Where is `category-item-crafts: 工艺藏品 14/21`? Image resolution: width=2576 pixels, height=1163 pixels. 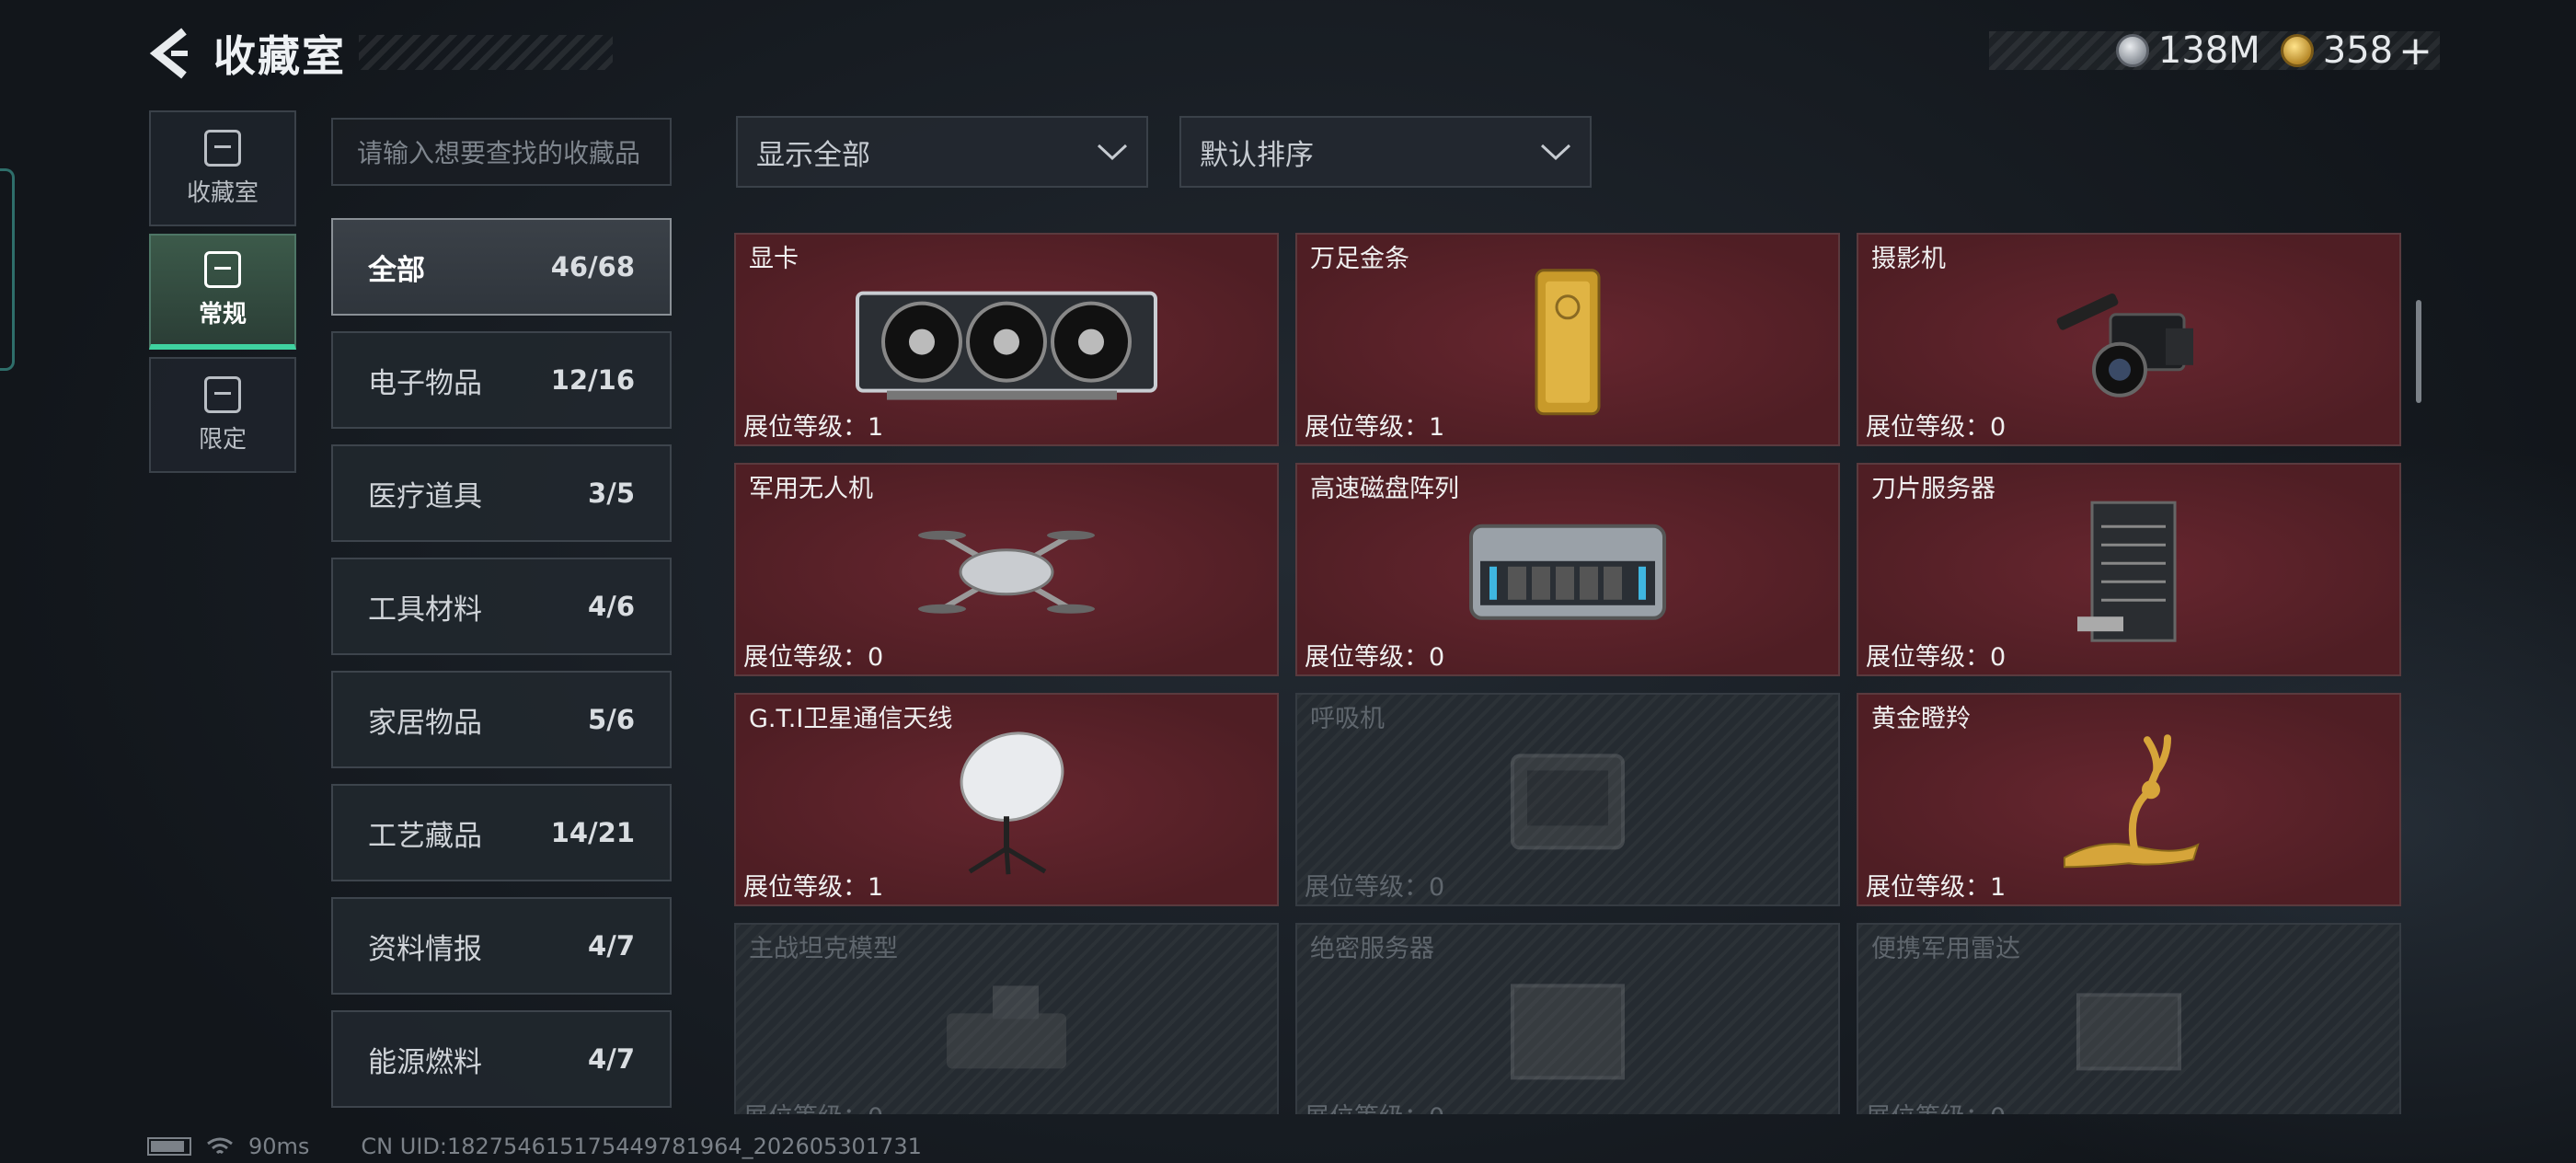 category-item-crafts: 工艺藏品 14/21 is located at coordinates (501, 833).